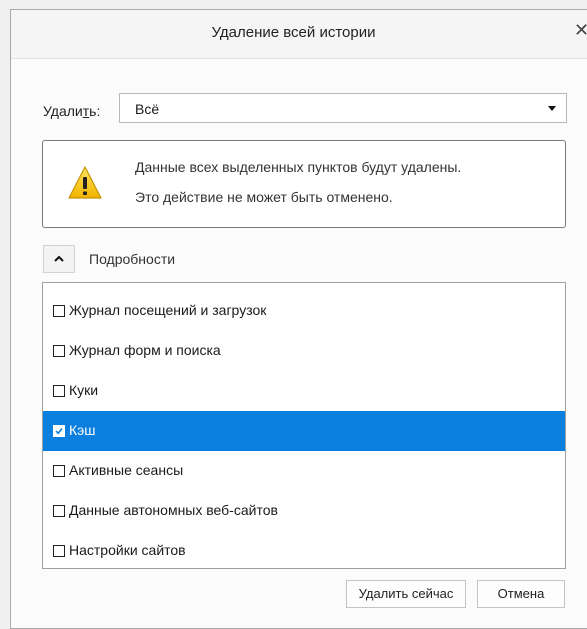 This screenshot has width=587, height=629. What do you see at coordinates (343, 108) in the screenshot?
I see `time-range-select: Всё` at bounding box center [343, 108].